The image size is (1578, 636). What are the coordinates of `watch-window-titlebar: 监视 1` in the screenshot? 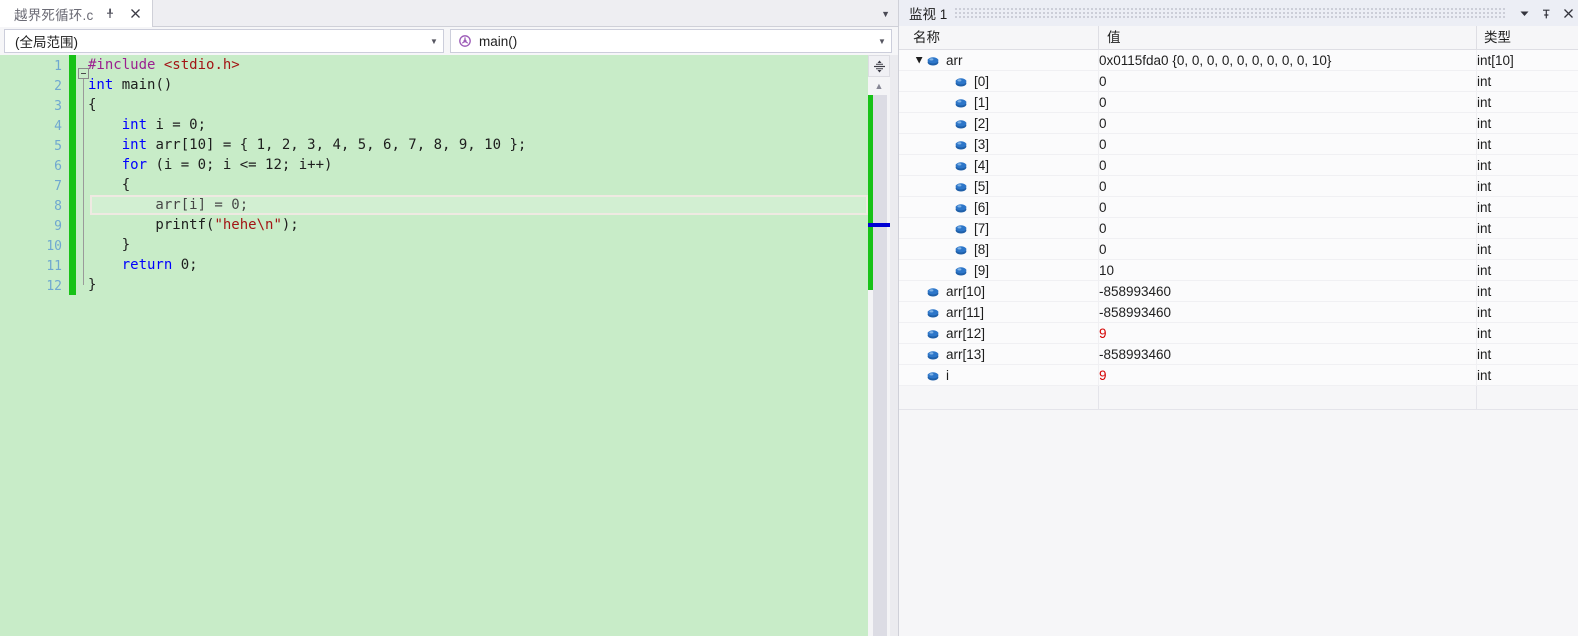 It's located at (1238, 13).